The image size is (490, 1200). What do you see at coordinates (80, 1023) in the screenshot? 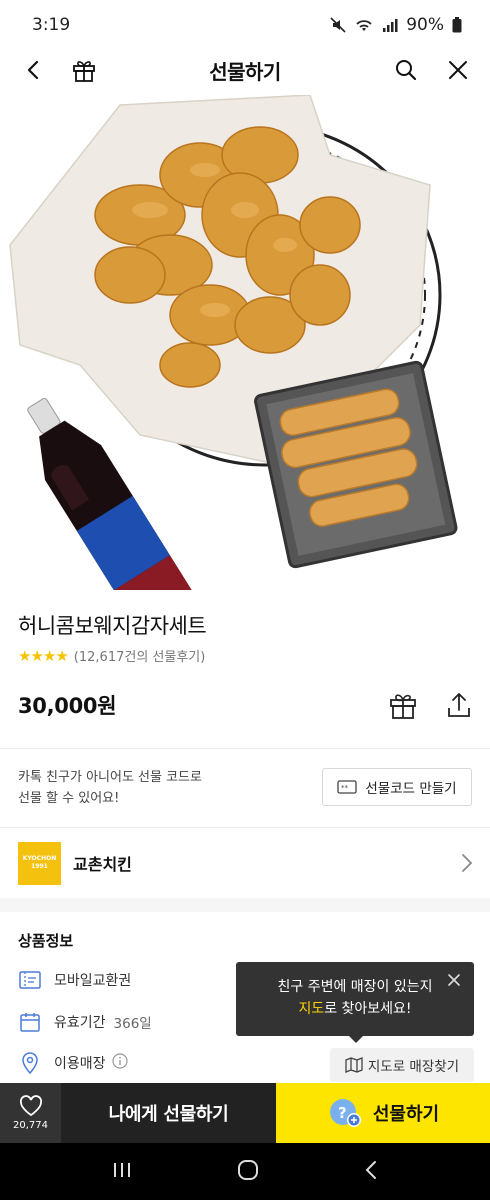
I see `validity-label: 유효기간` at bounding box center [80, 1023].